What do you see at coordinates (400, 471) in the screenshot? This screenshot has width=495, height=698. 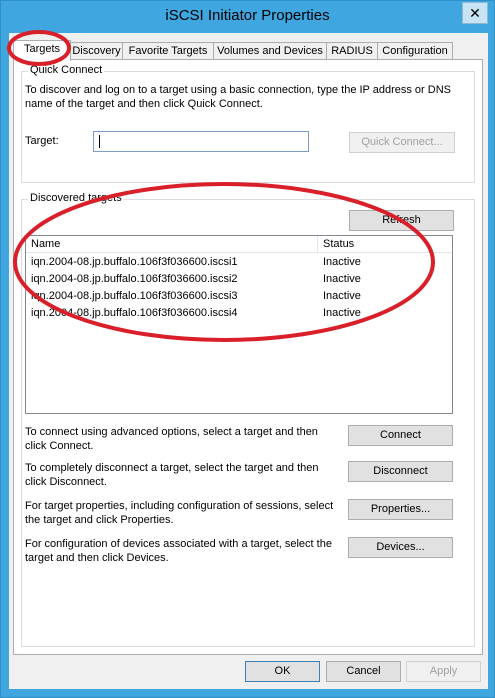 I see `disconnect-button: Disconnect` at bounding box center [400, 471].